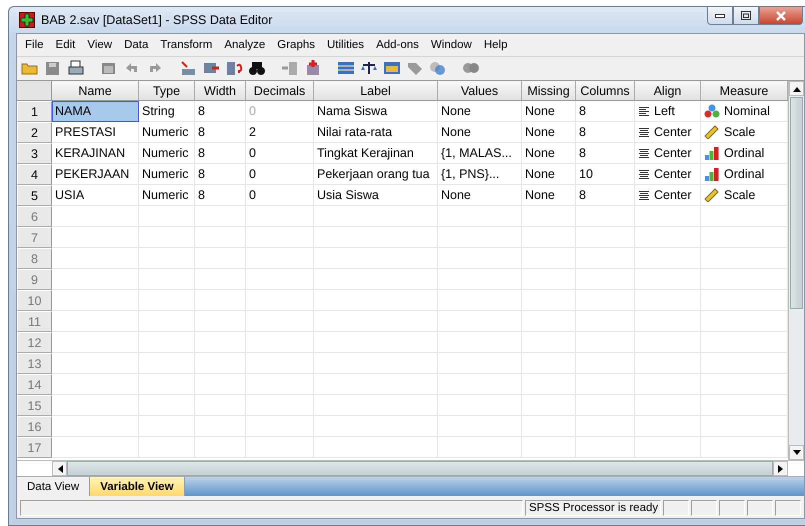 The height and width of the screenshot is (526, 805). Describe the element at coordinates (101, 45) in the screenshot. I see `menu-item: View` at that location.